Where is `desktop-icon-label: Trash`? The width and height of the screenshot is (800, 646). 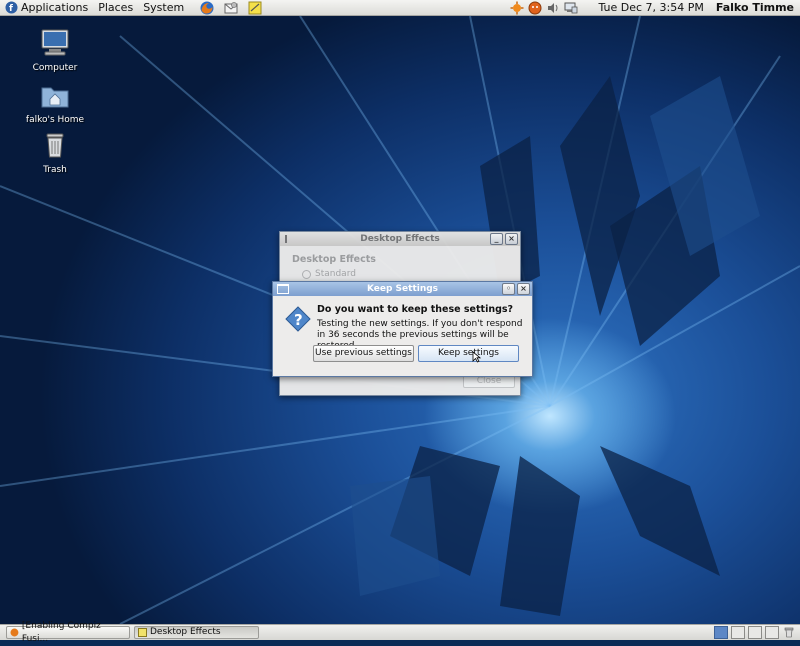 desktop-icon-label: Trash is located at coordinates (55, 170).